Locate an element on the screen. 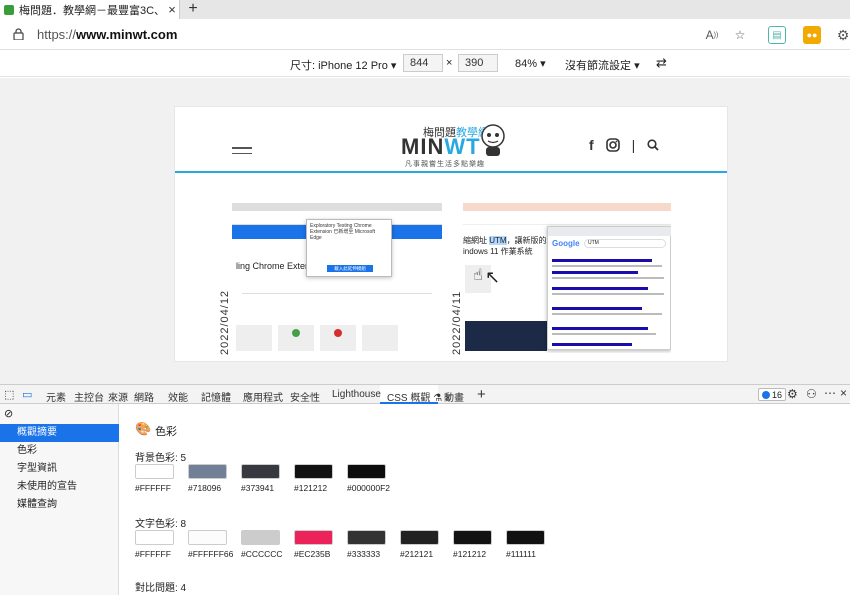 The image size is (850, 595). site-favicon-icon is located at coordinates (9, 9).